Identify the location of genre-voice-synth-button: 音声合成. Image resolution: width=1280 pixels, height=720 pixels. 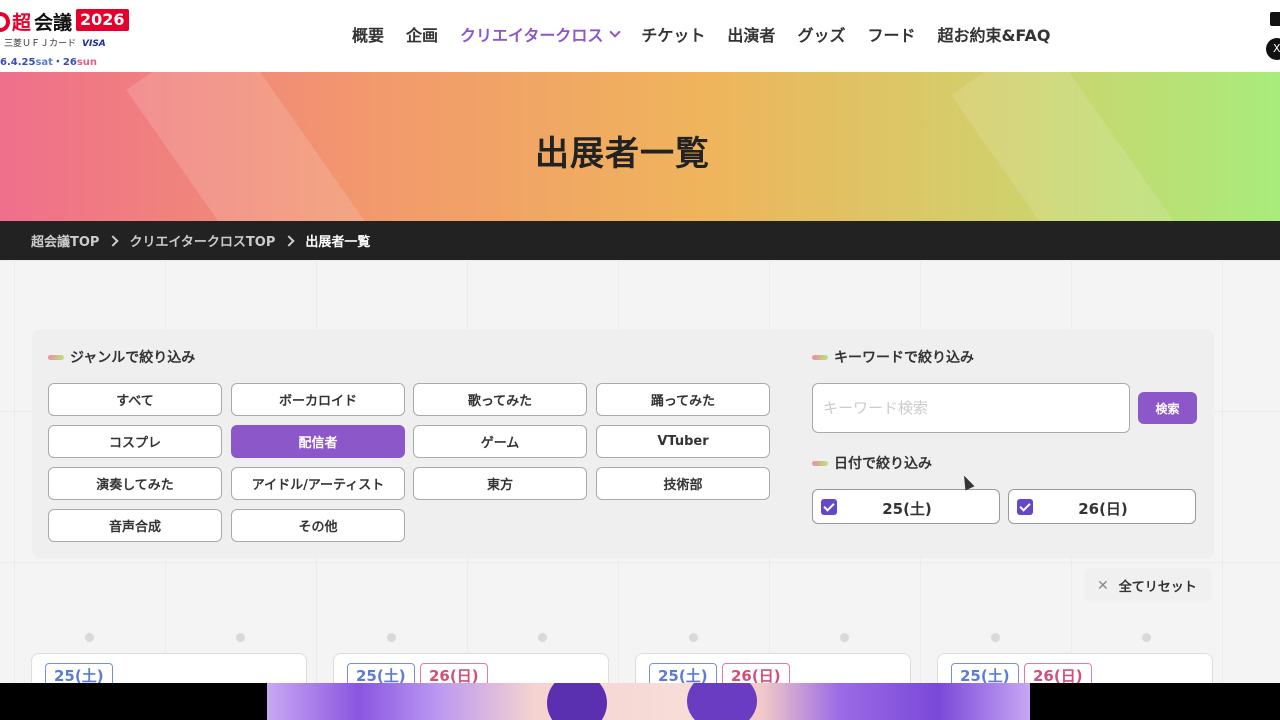
(135, 525).